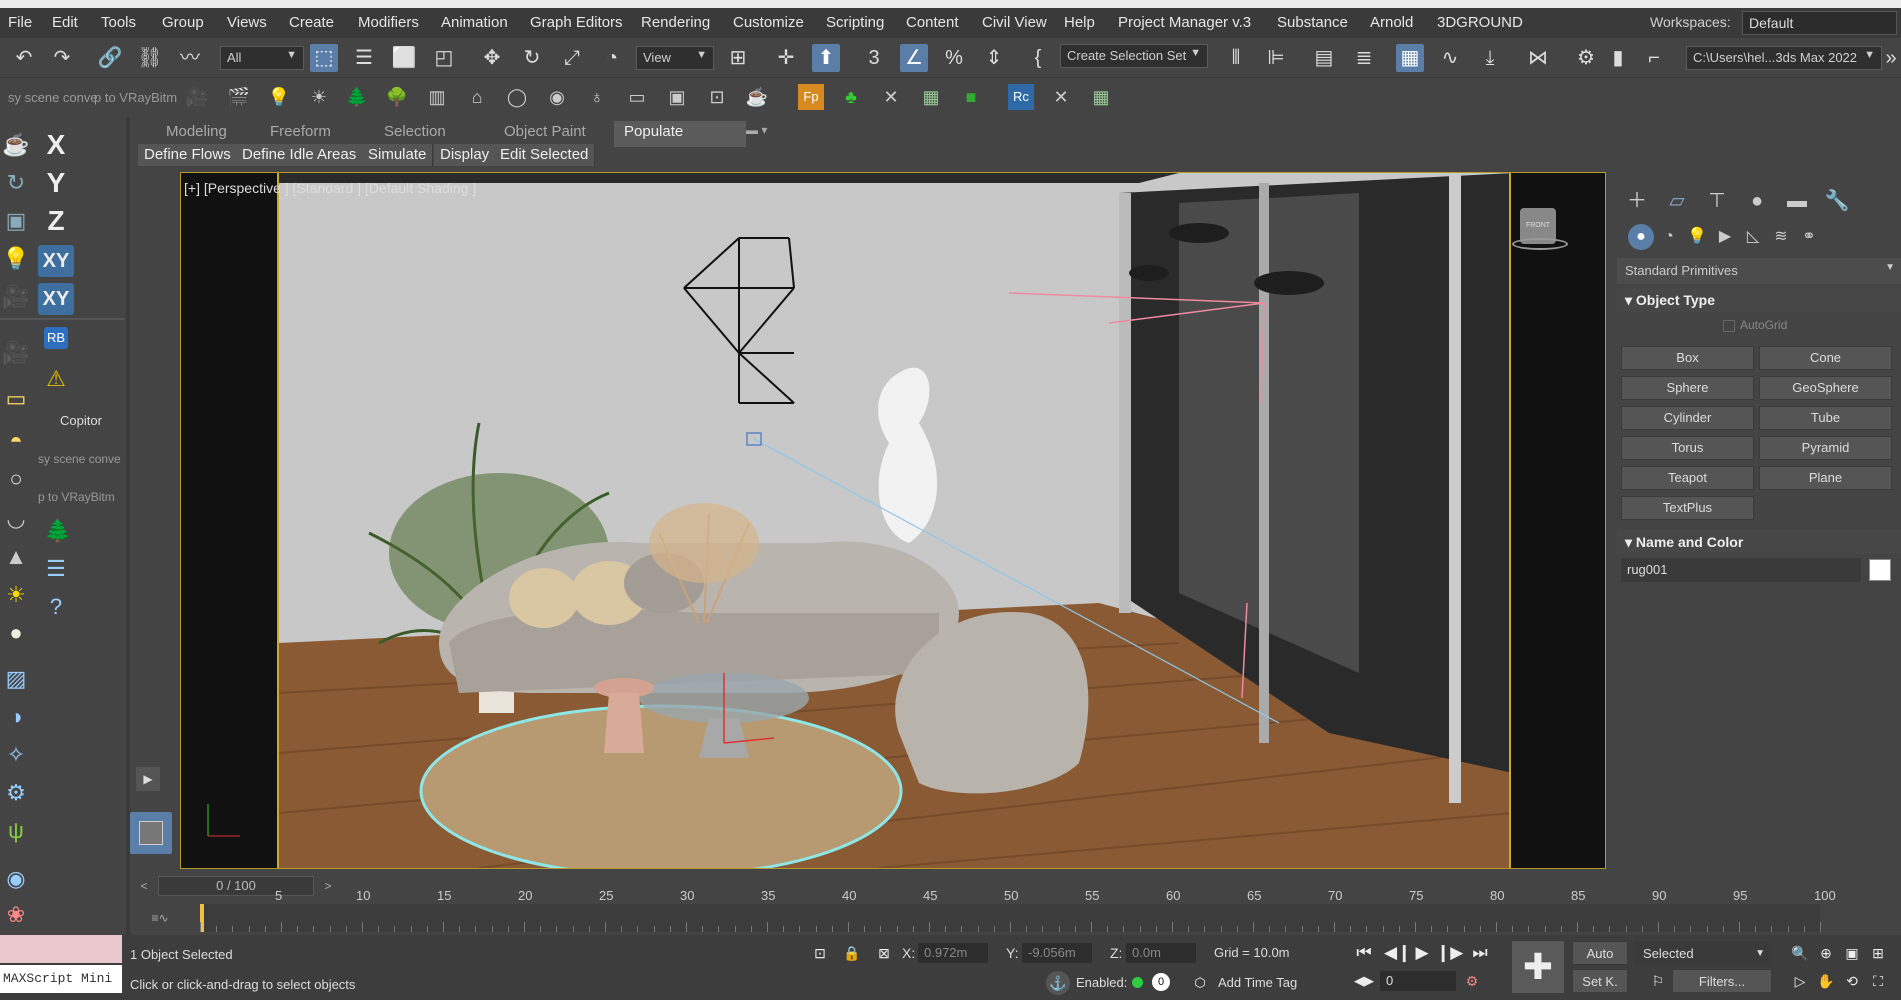 The height and width of the screenshot is (1000, 1901). What do you see at coordinates (1276, 58) in the screenshot?
I see `align-icon: ⊫` at bounding box center [1276, 58].